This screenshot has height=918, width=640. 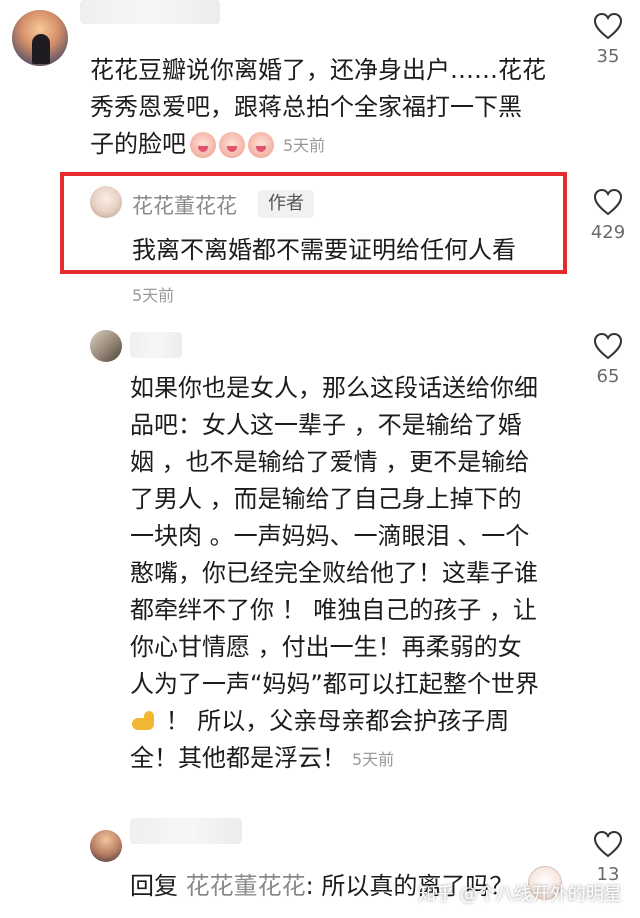 I want to click on flexed-bicep-icon, so click(x=144, y=722).